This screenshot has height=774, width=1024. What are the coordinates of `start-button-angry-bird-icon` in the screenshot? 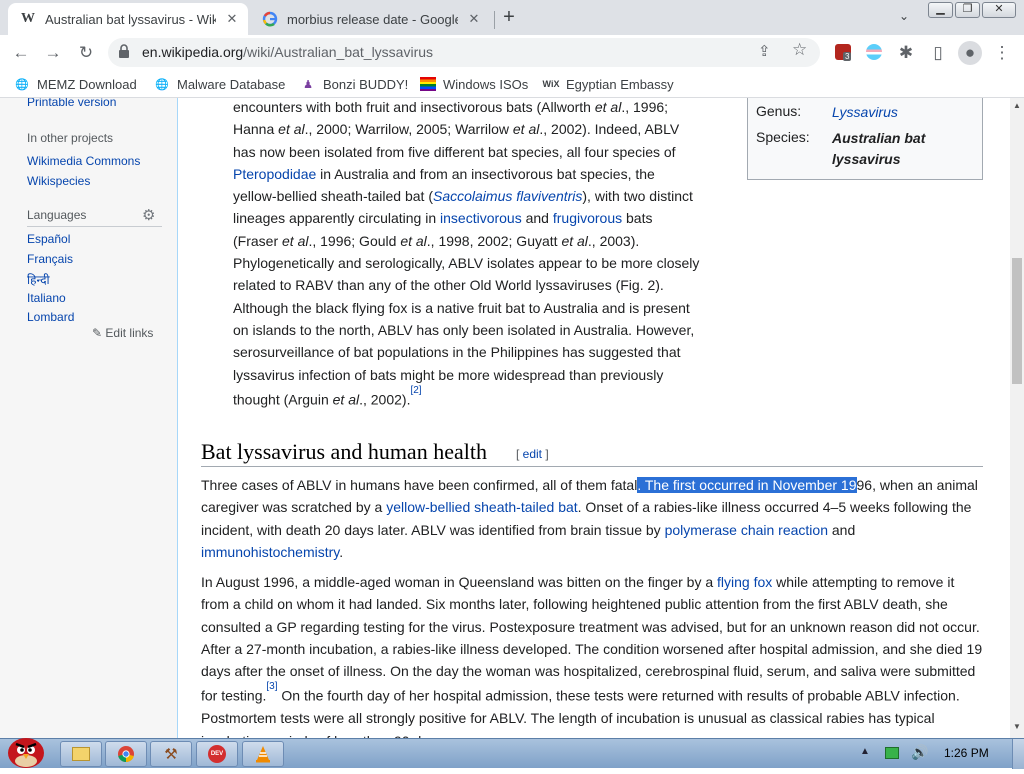 It's located at (26, 750).